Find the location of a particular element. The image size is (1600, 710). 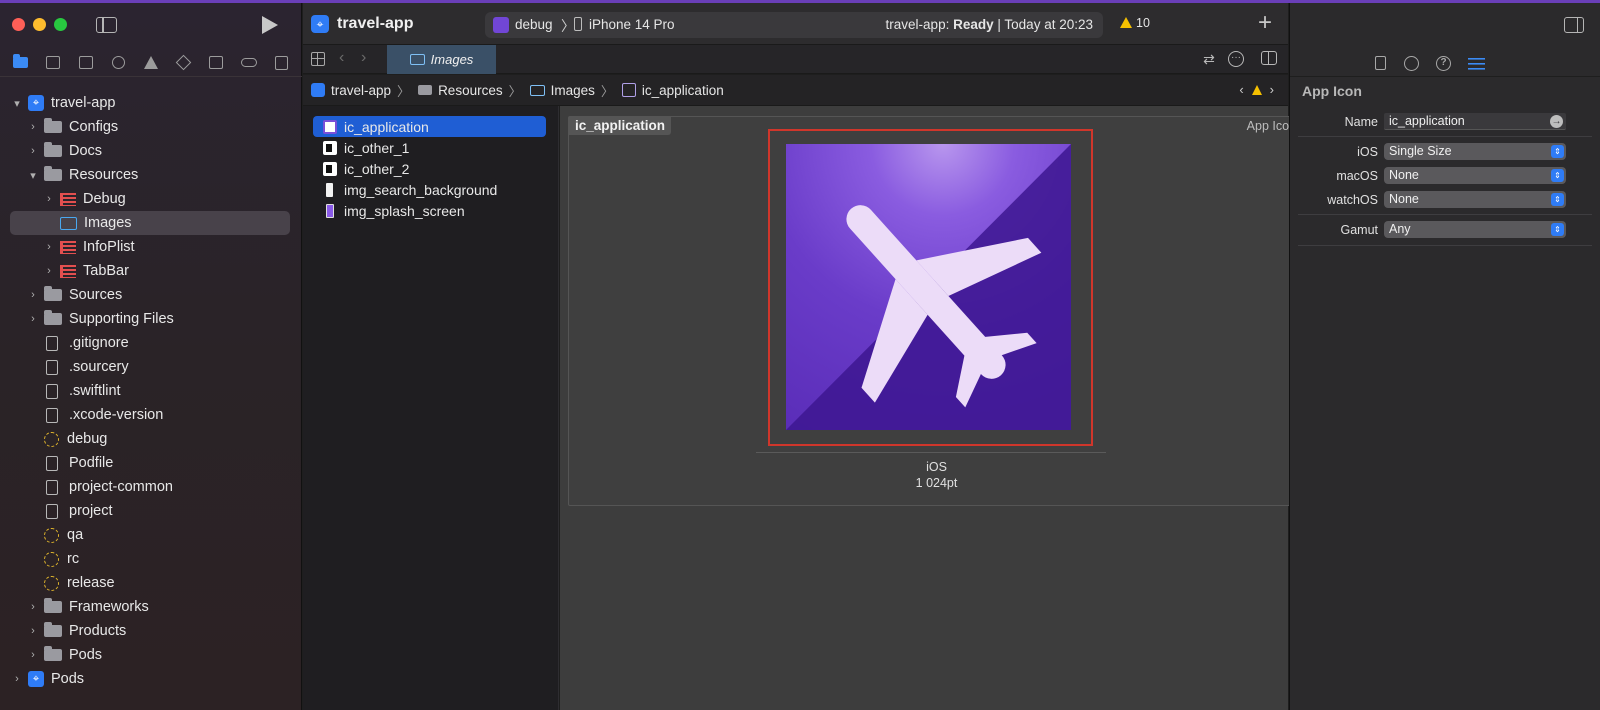

add-library-button: + is located at coordinates (1265, 23).